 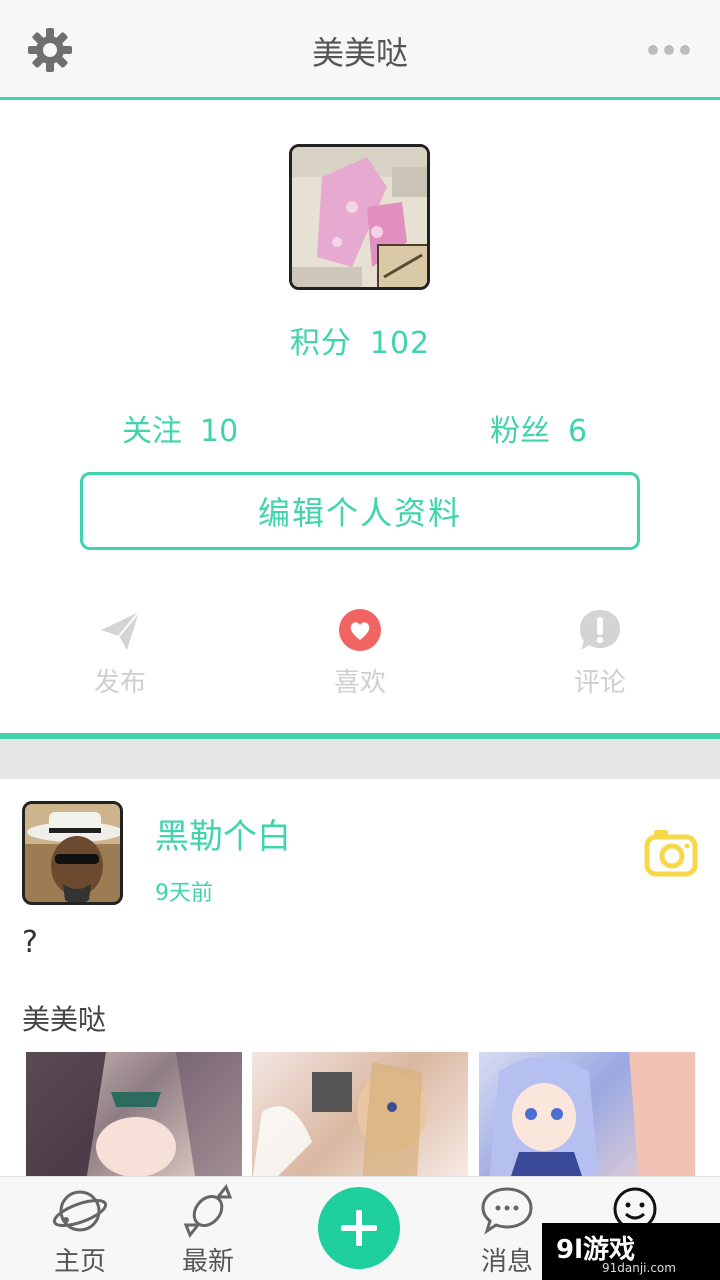 What do you see at coordinates (152, 431) in the screenshot?
I see `follow-label: 关注` at bounding box center [152, 431].